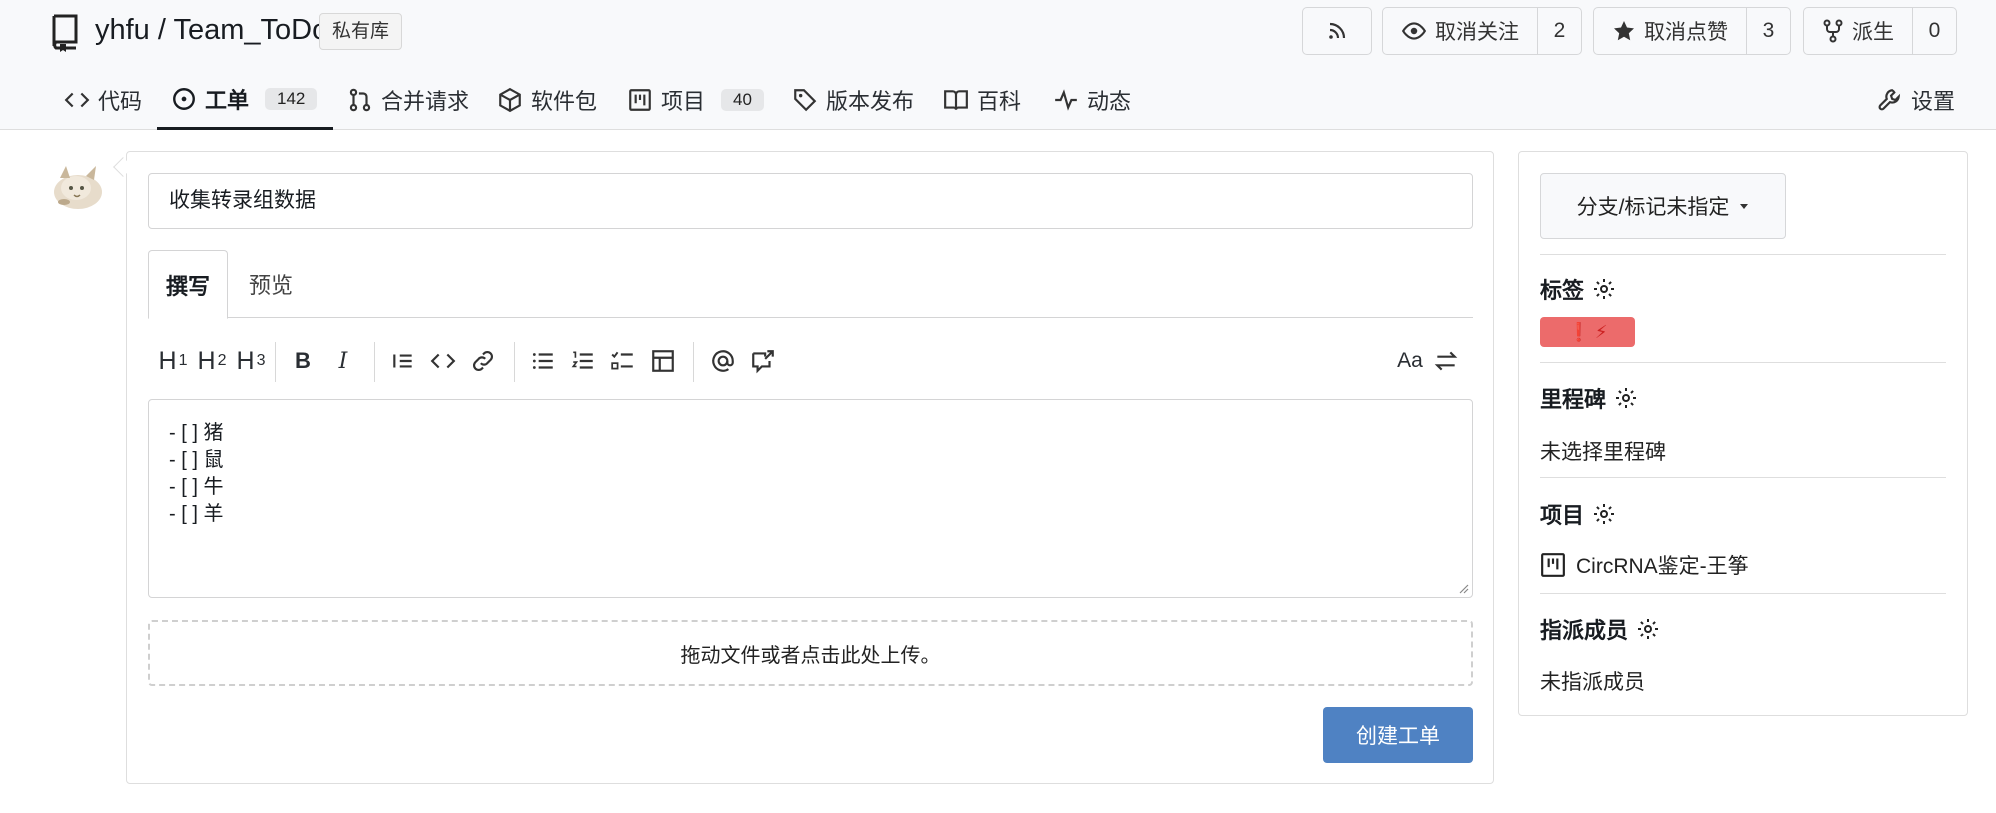 The width and height of the screenshot is (1996, 813). Describe the element at coordinates (1873, 32) in the screenshot. I see `fork-label: 派生` at that location.